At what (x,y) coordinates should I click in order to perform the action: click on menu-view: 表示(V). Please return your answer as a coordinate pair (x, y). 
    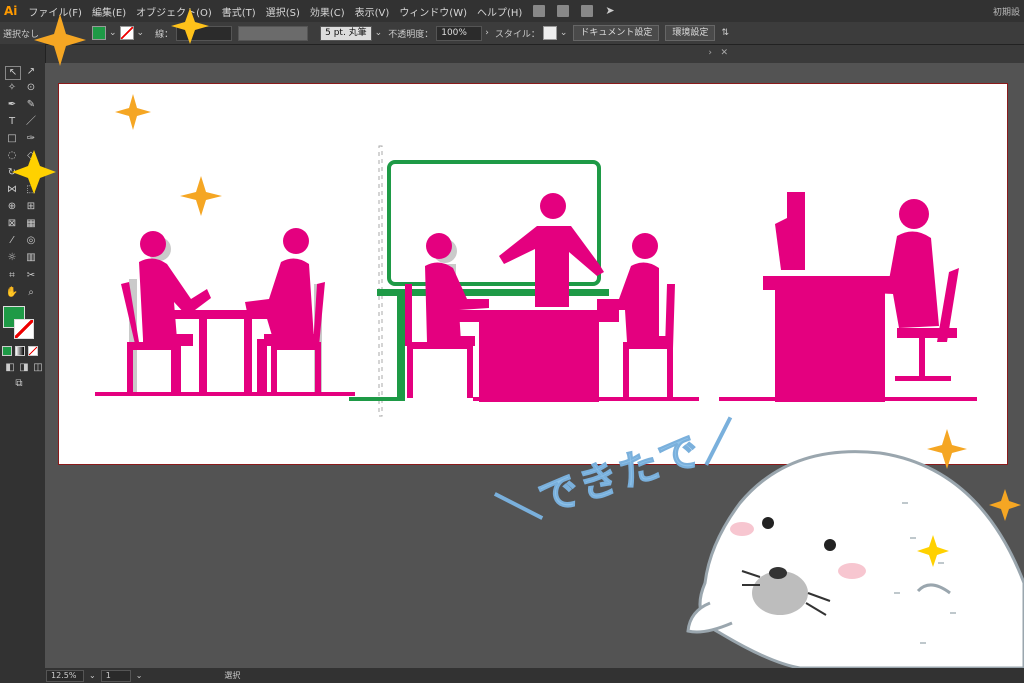
    Looking at the image, I should click on (372, 11).